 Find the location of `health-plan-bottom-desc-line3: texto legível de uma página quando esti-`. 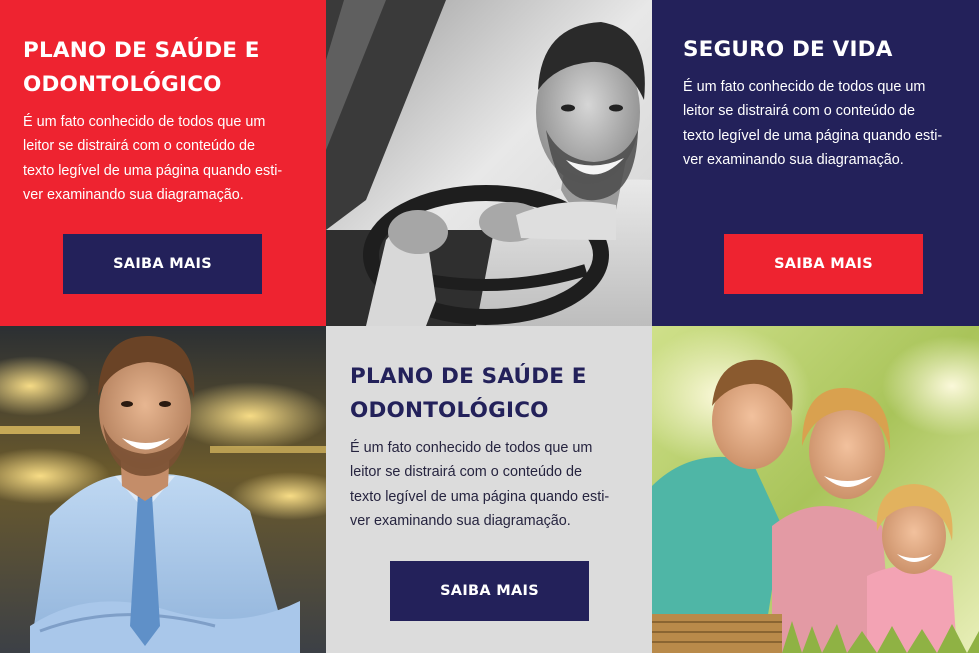

health-plan-bottom-desc-line3: texto legível de uma página quando esti- is located at coordinates (480, 496).